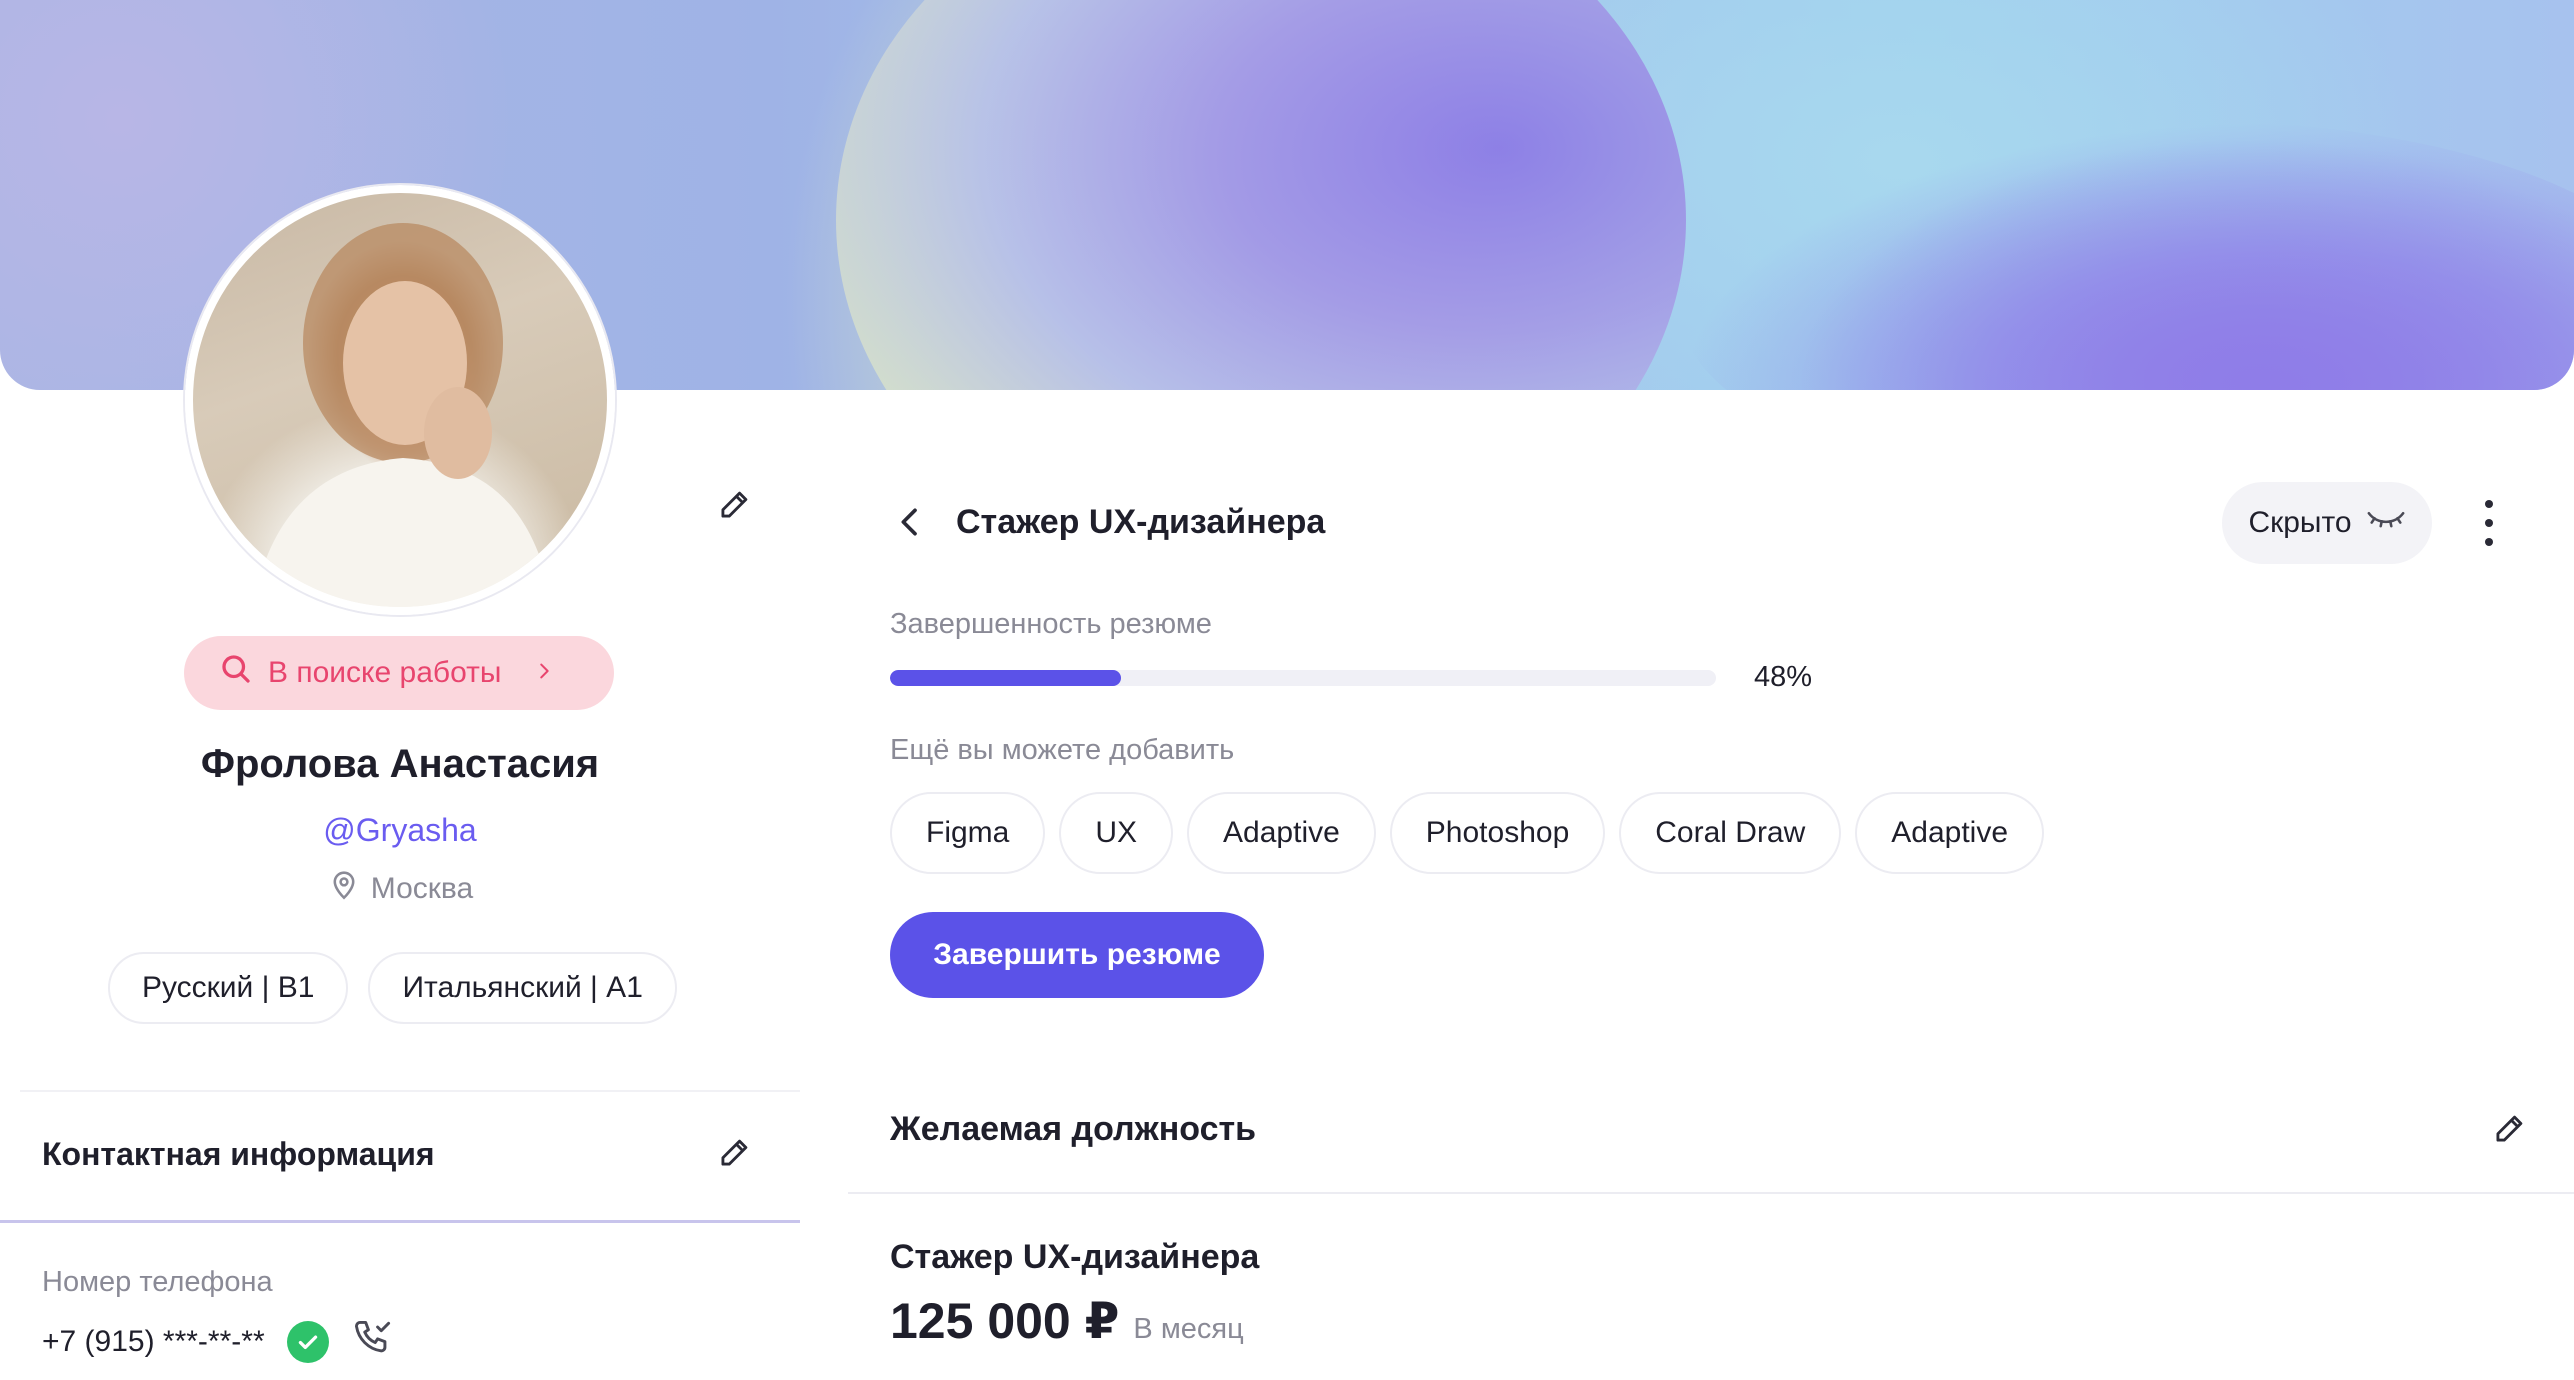 This screenshot has width=2574, height=1380. Describe the element at coordinates (422, 888) in the screenshot. I see `city-label: Москва` at that location.